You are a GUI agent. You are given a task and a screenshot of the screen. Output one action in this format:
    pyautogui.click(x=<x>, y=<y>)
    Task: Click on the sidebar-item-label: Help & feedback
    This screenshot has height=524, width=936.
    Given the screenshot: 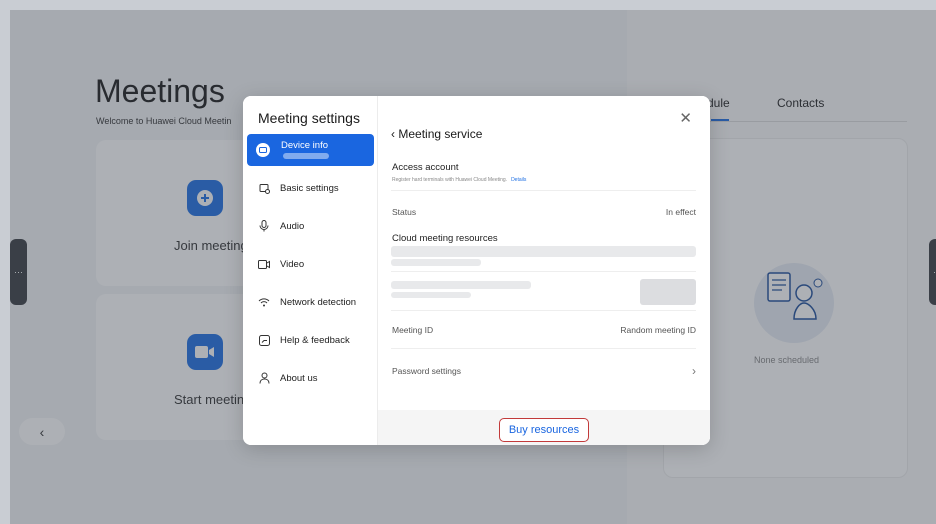 What is the action you would take?
    pyautogui.click(x=315, y=340)
    